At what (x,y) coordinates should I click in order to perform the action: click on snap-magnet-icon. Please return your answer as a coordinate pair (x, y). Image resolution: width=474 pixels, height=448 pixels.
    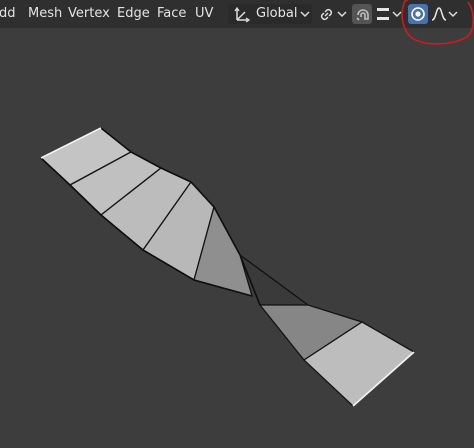
    Looking at the image, I should click on (362, 14).